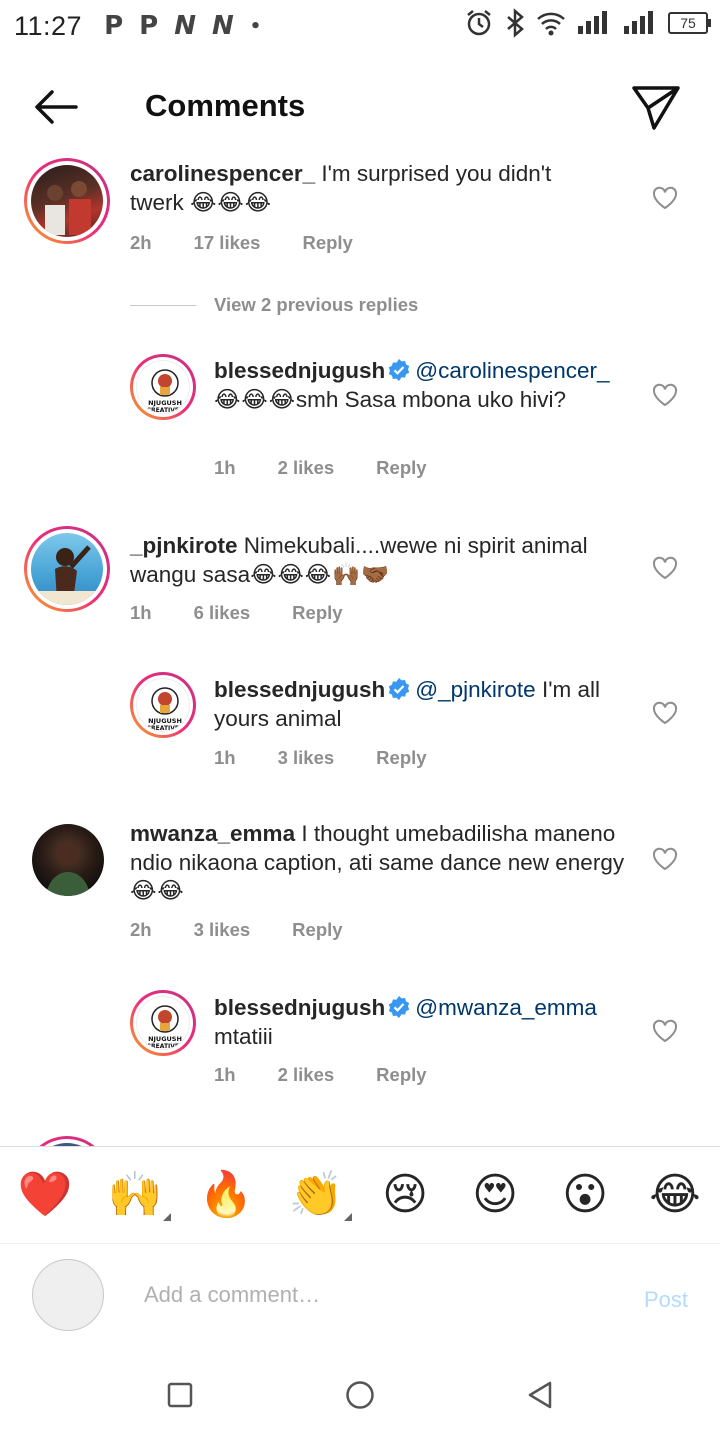  I want to click on view-replies-label: View 2 previous replies, so click(316, 304).